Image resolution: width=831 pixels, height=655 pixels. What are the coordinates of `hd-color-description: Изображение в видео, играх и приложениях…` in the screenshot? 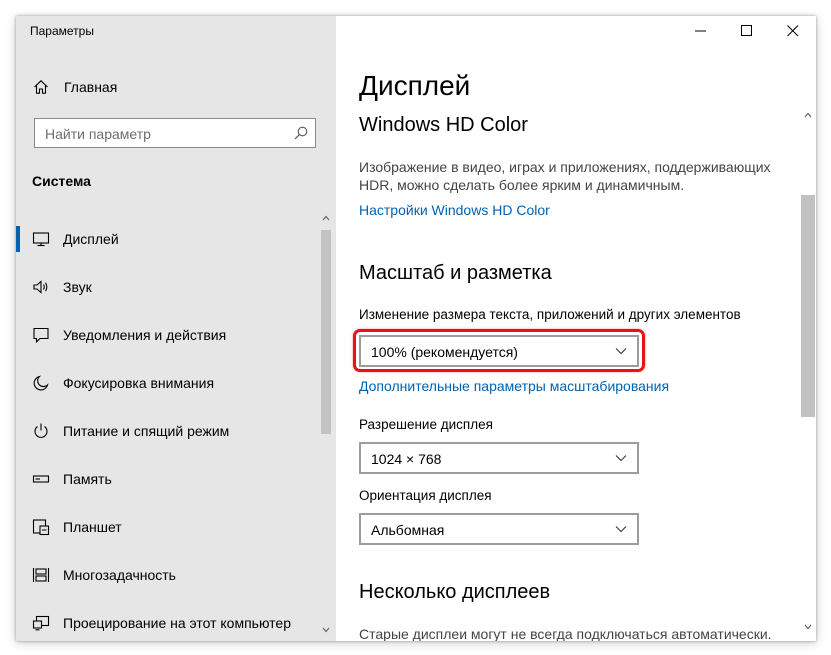 It's located at (565, 176).